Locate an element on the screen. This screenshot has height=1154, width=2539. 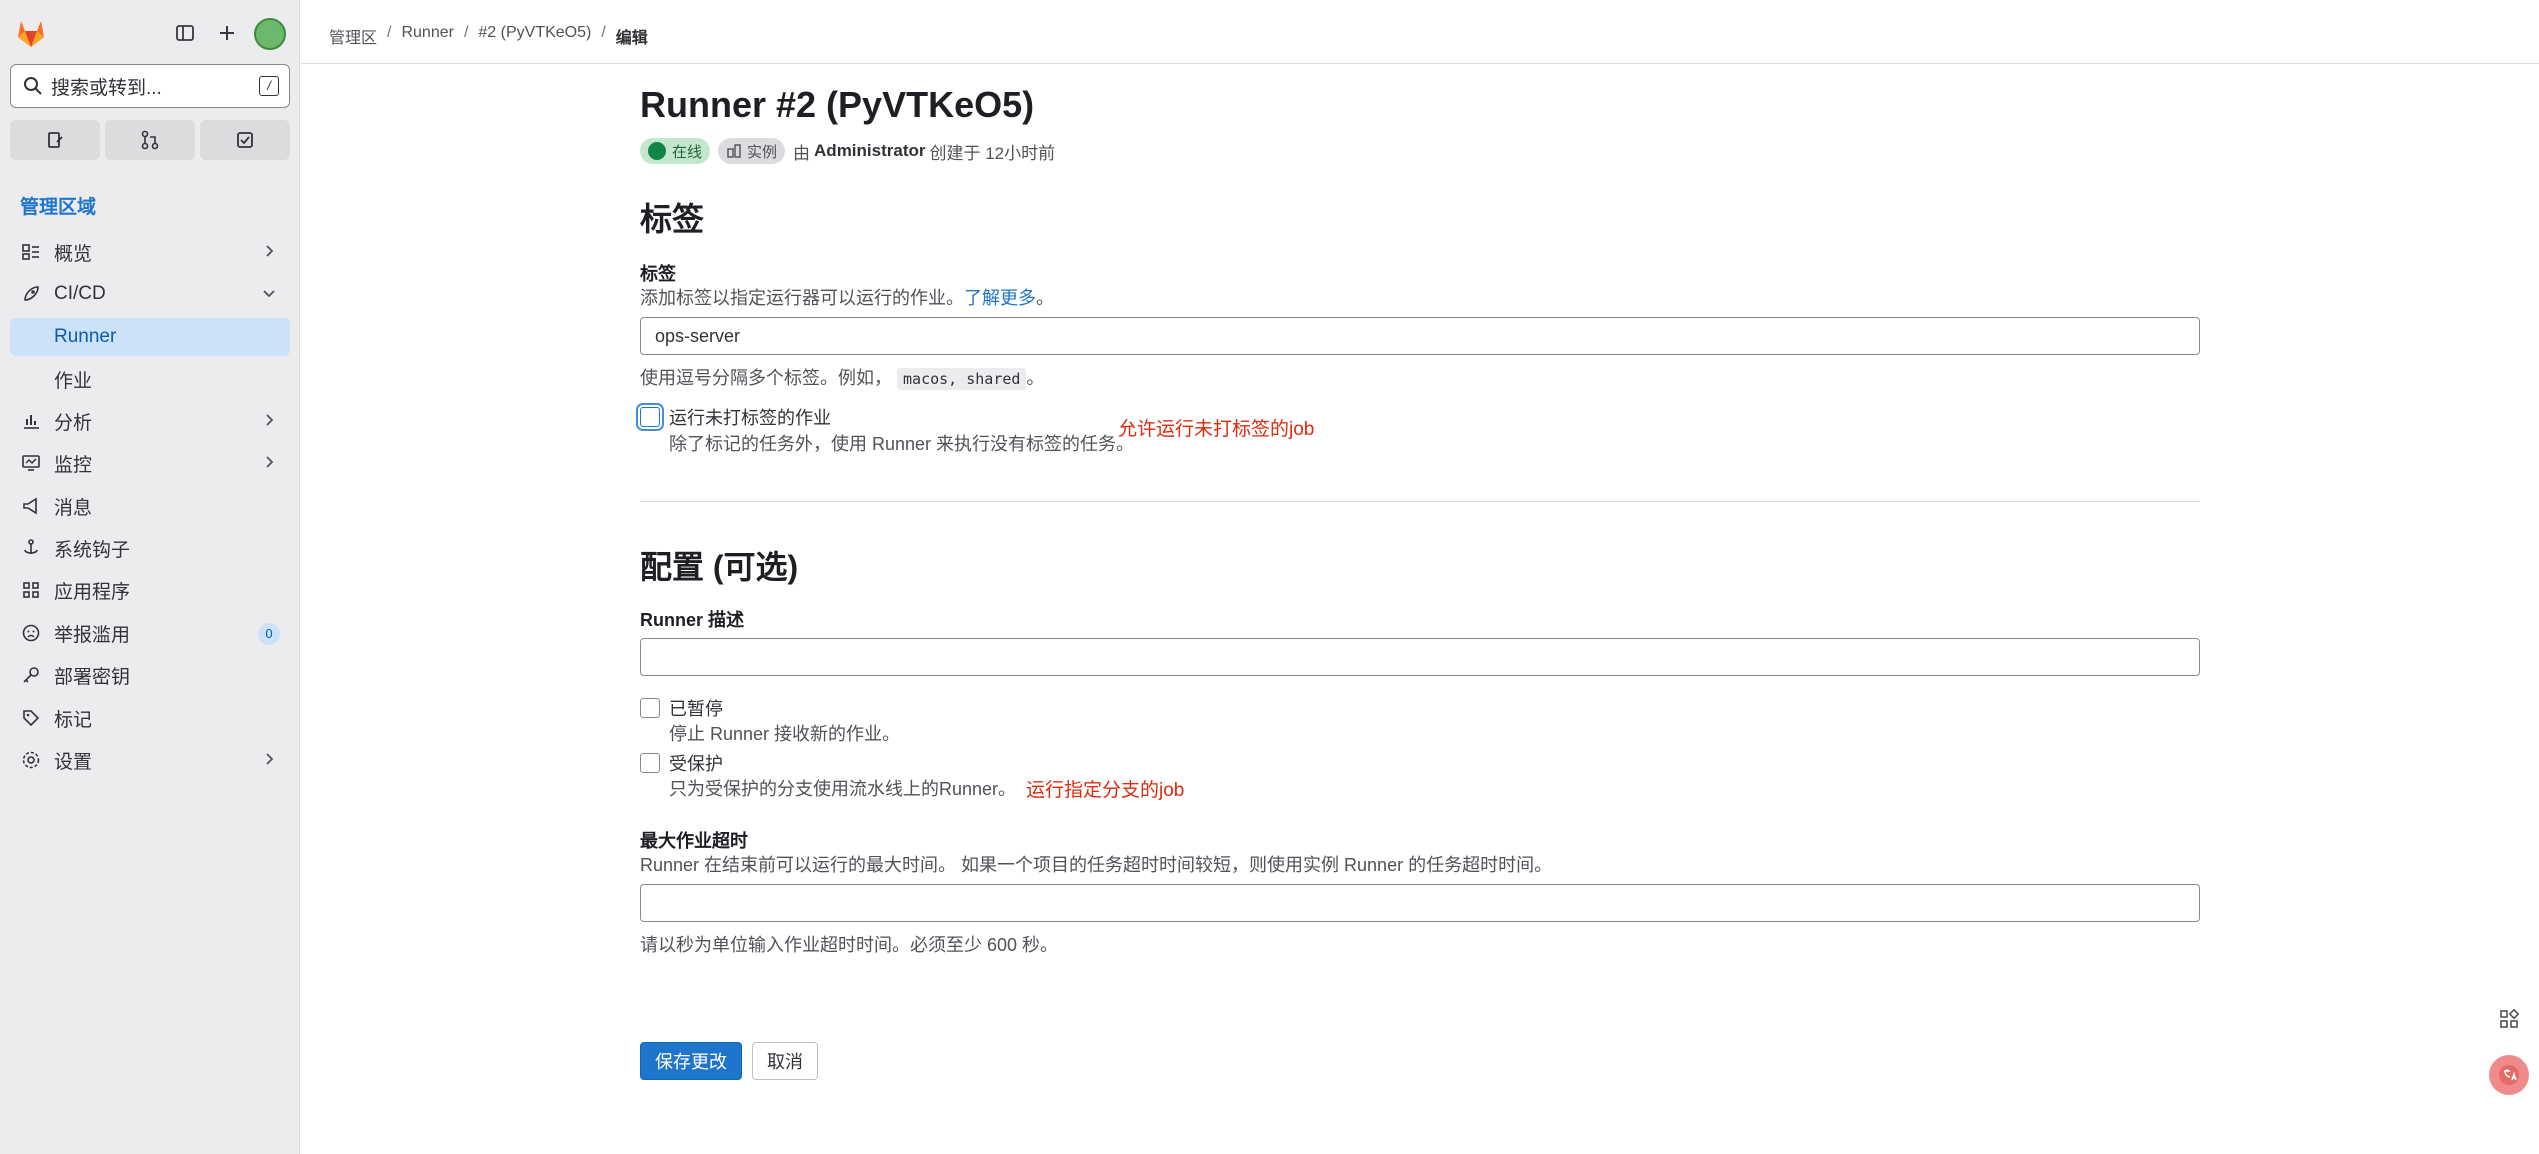
runner-meta: 在线 实例 由 Administrator 创建于 12小时前 is located at coordinates (847, 151).